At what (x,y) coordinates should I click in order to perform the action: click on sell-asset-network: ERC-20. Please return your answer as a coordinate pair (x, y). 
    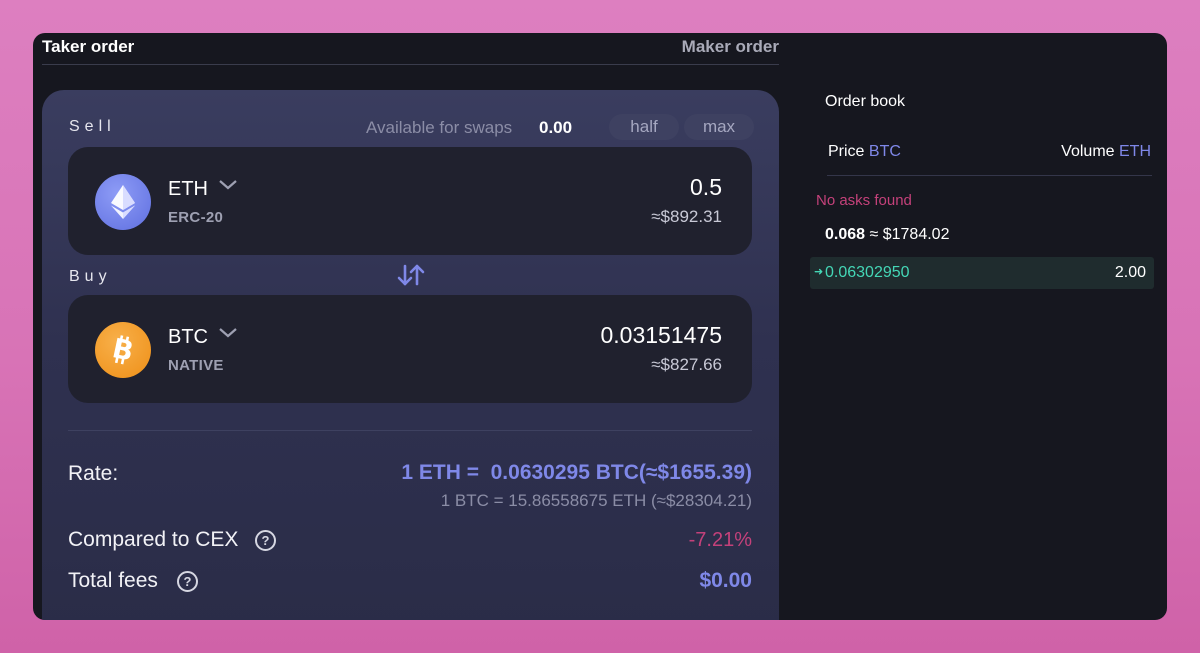
    Looking at the image, I should click on (196, 217).